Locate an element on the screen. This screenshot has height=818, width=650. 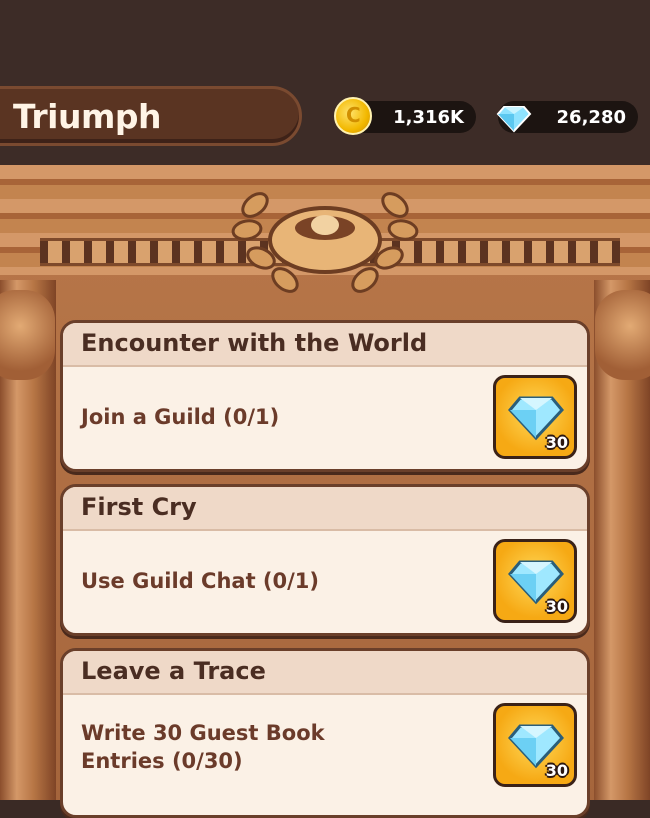
achievement-header: First Cry is located at coordinates (325, 509).